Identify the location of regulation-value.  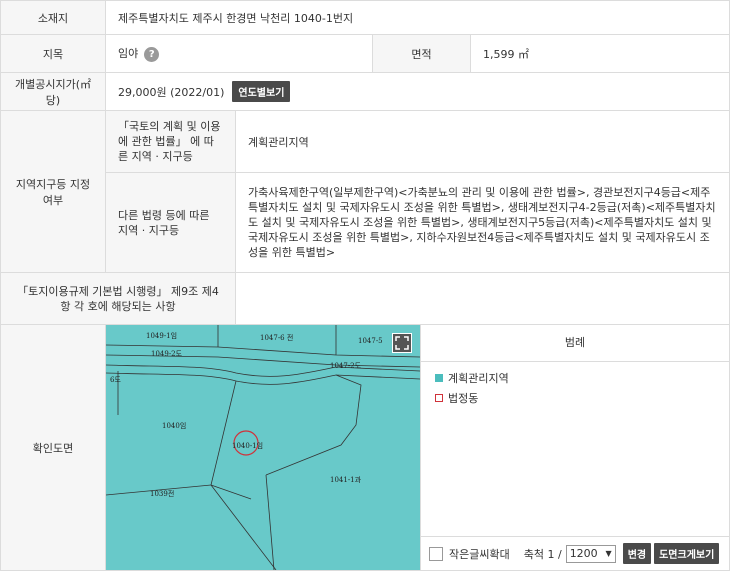
(482, 298).